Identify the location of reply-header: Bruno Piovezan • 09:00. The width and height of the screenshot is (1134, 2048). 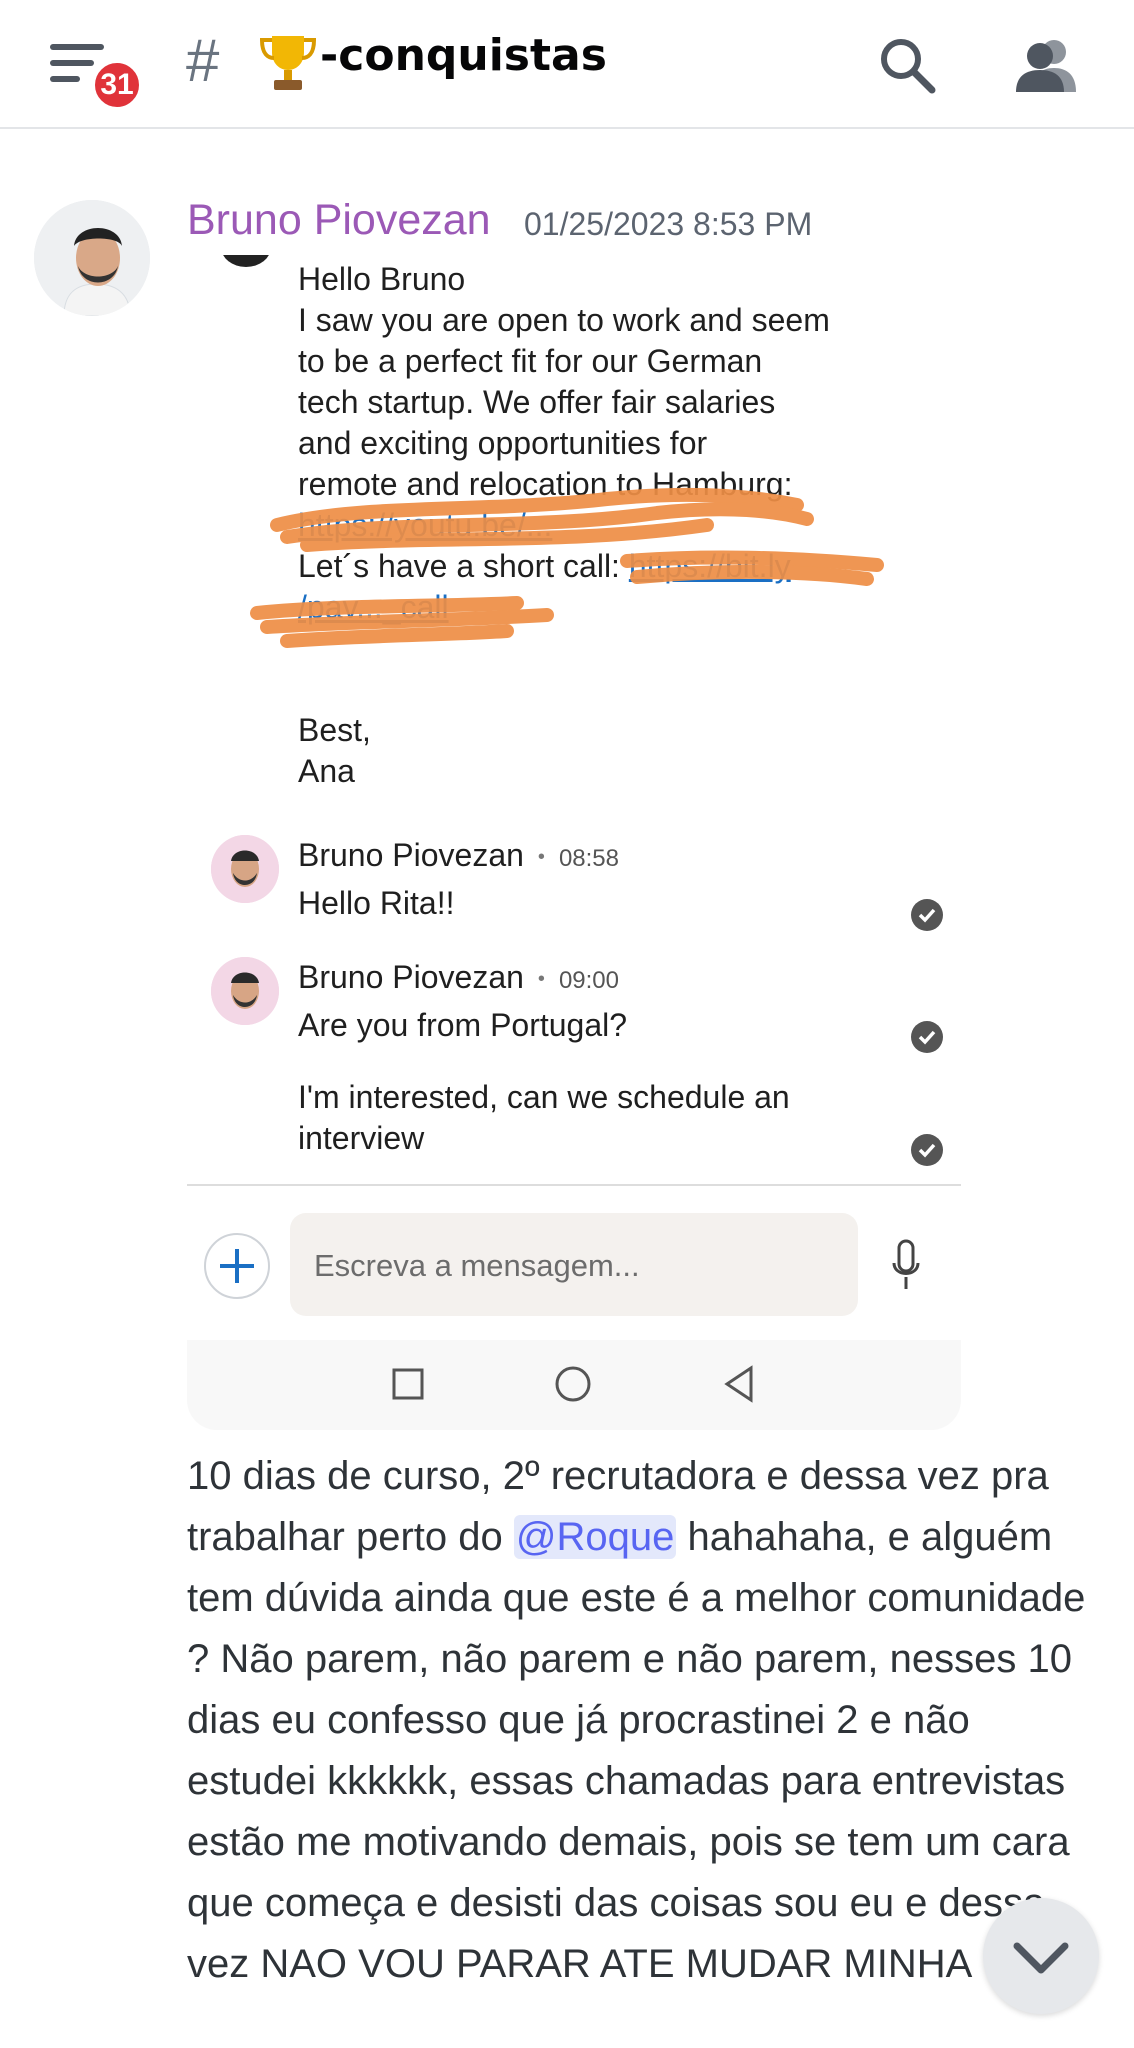
(458, 977).